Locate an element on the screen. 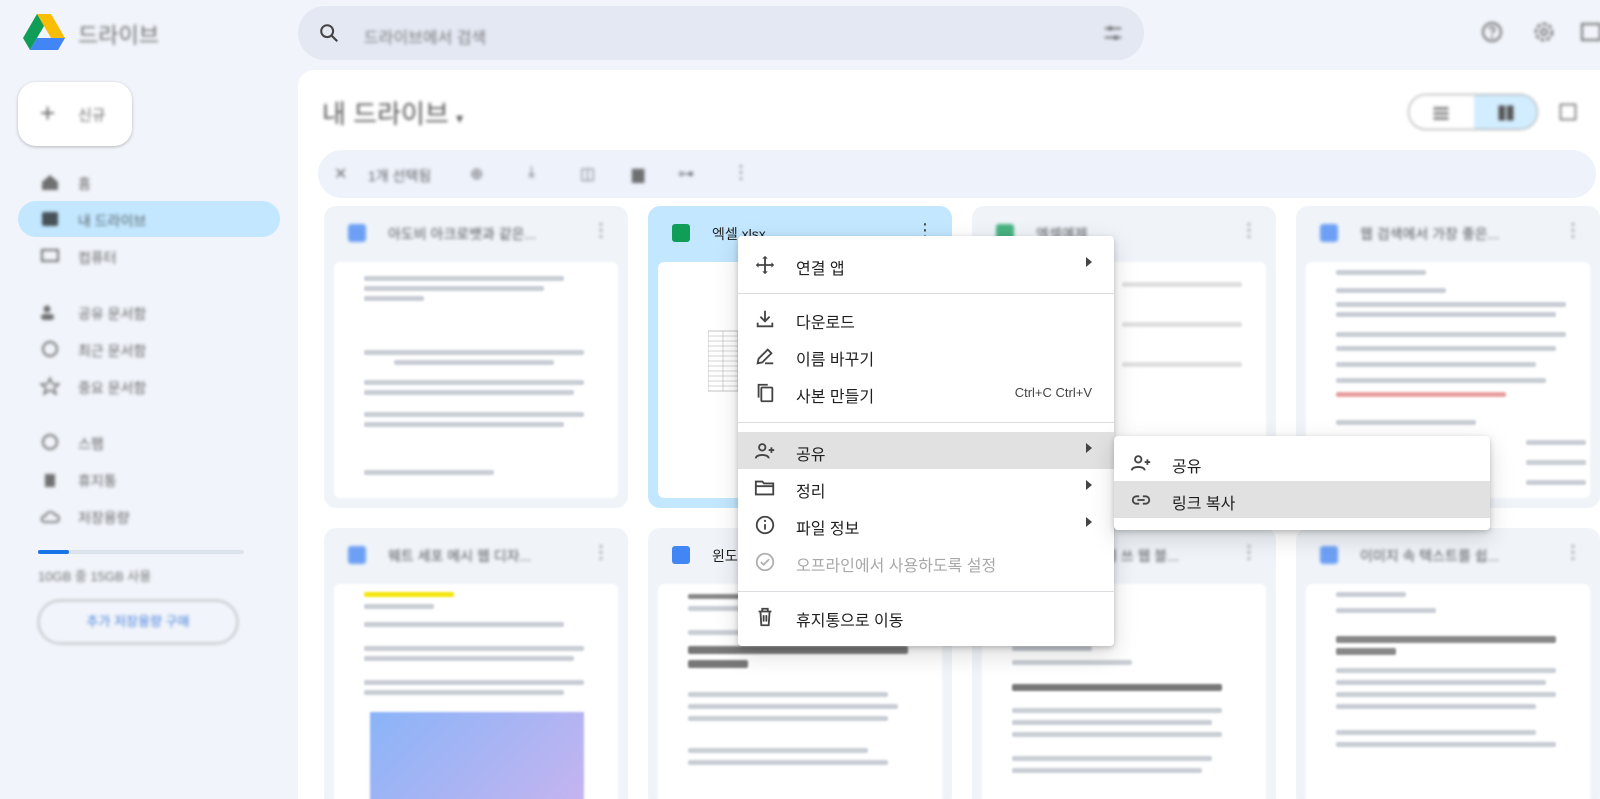 The width and height of the screenshot is (1600, 799). sidebar-item-label: 컴퓨터 is located at coordinates (97, 258).